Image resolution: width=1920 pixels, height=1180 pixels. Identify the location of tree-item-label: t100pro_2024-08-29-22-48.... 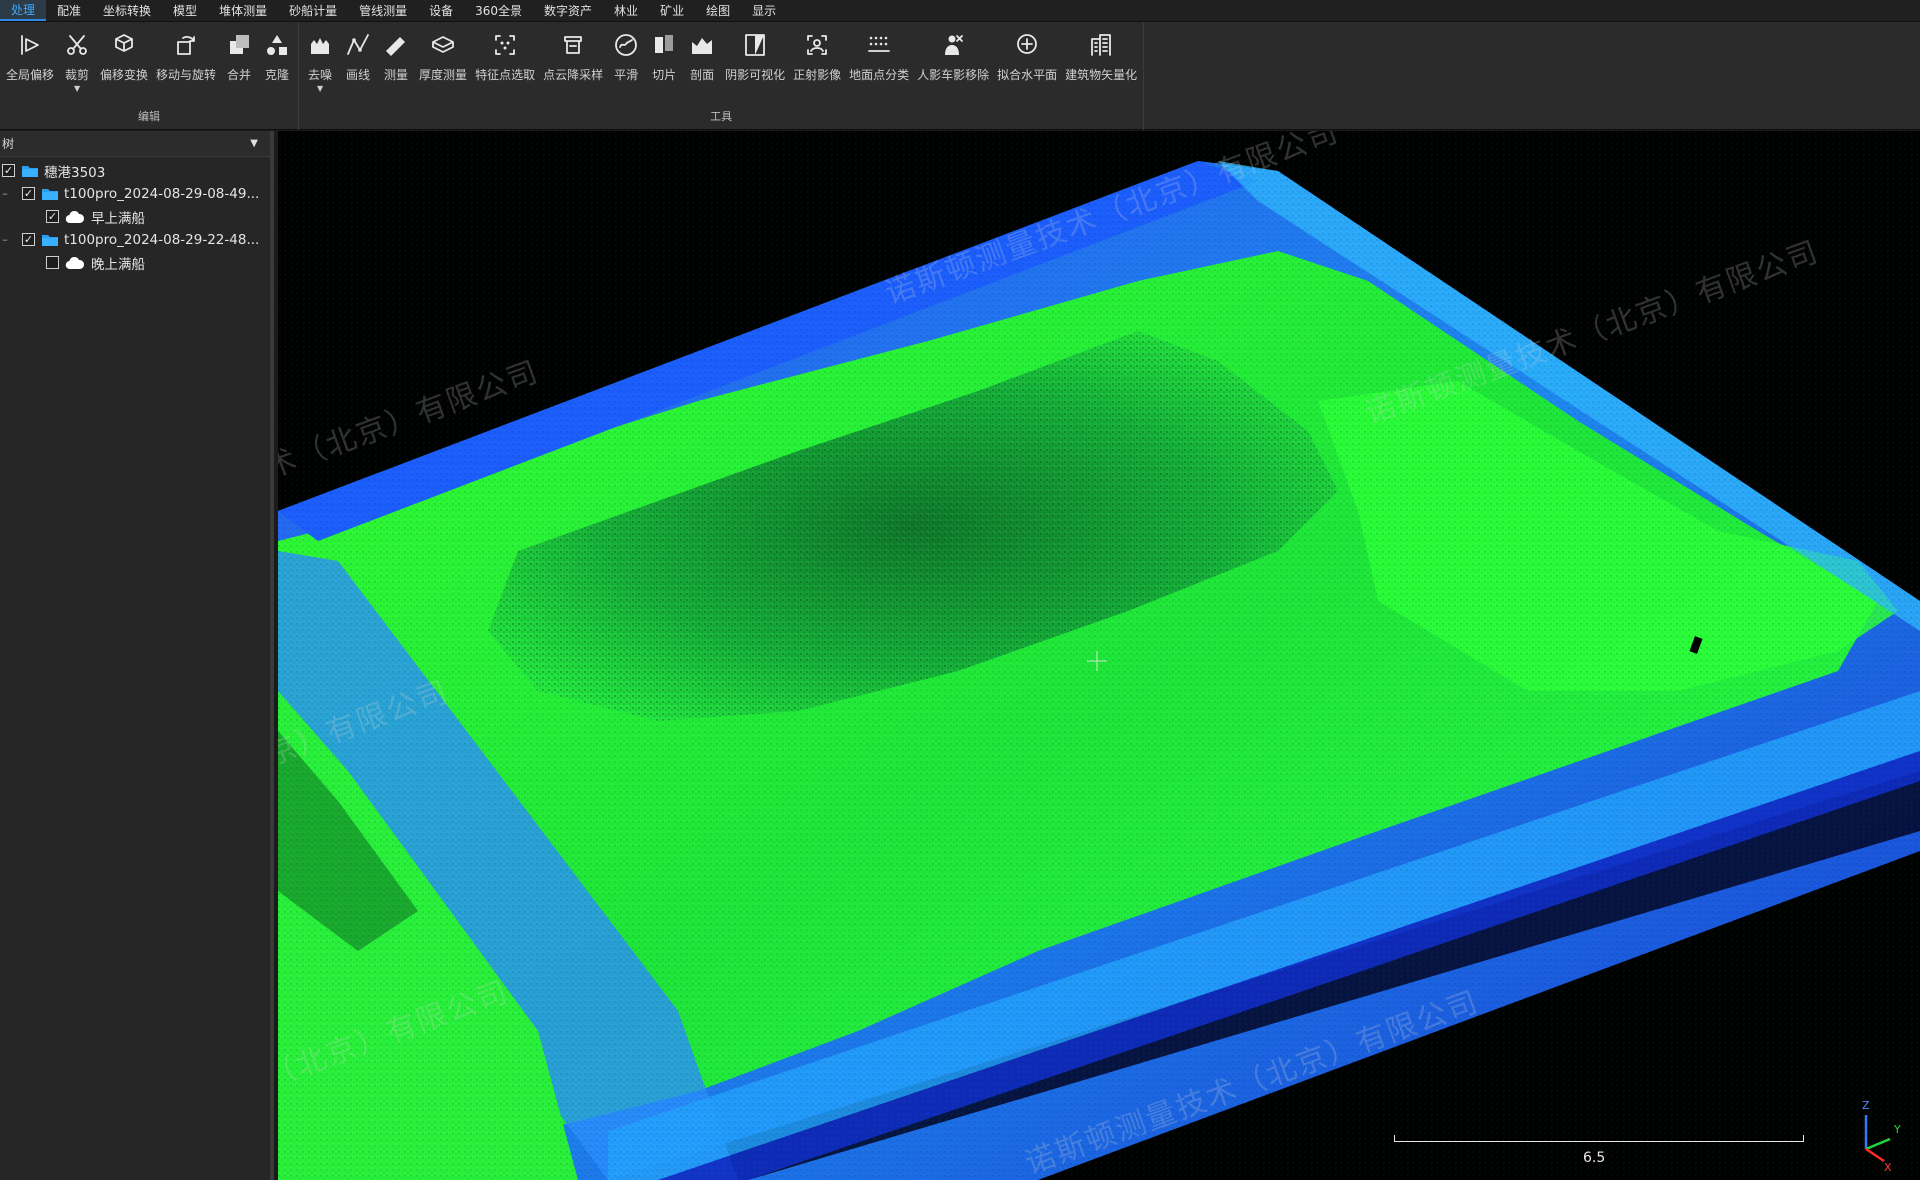
(162, 239).